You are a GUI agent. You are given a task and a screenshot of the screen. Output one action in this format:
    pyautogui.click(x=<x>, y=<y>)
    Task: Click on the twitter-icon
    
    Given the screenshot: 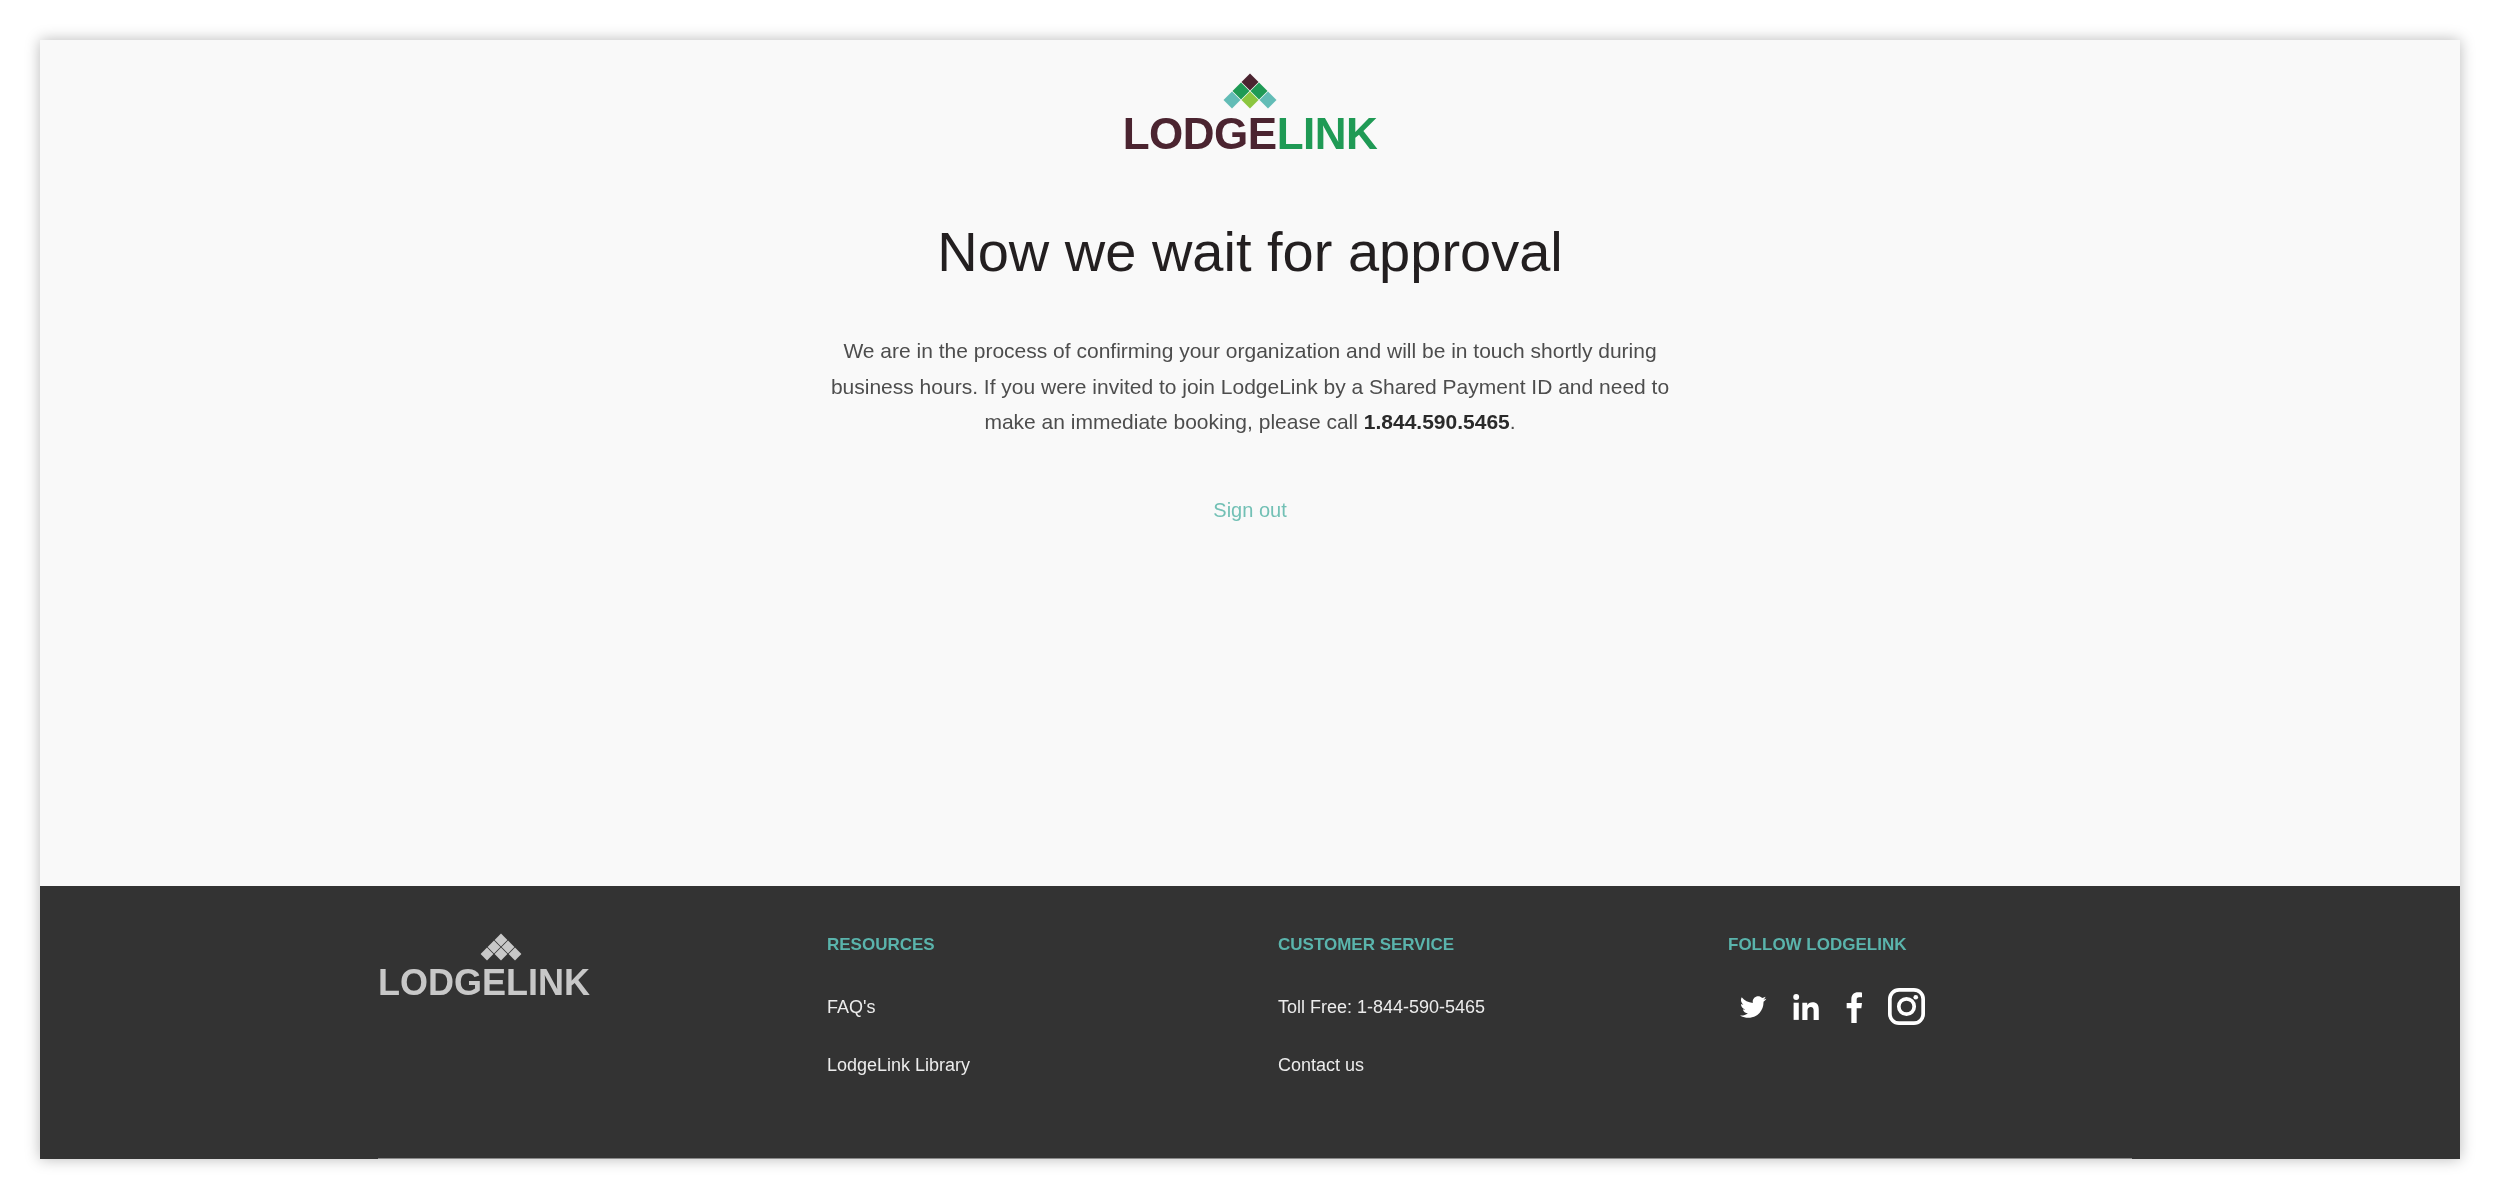 What is the action you would take?
    pyautogui.click(x=1753, y=1006)
    